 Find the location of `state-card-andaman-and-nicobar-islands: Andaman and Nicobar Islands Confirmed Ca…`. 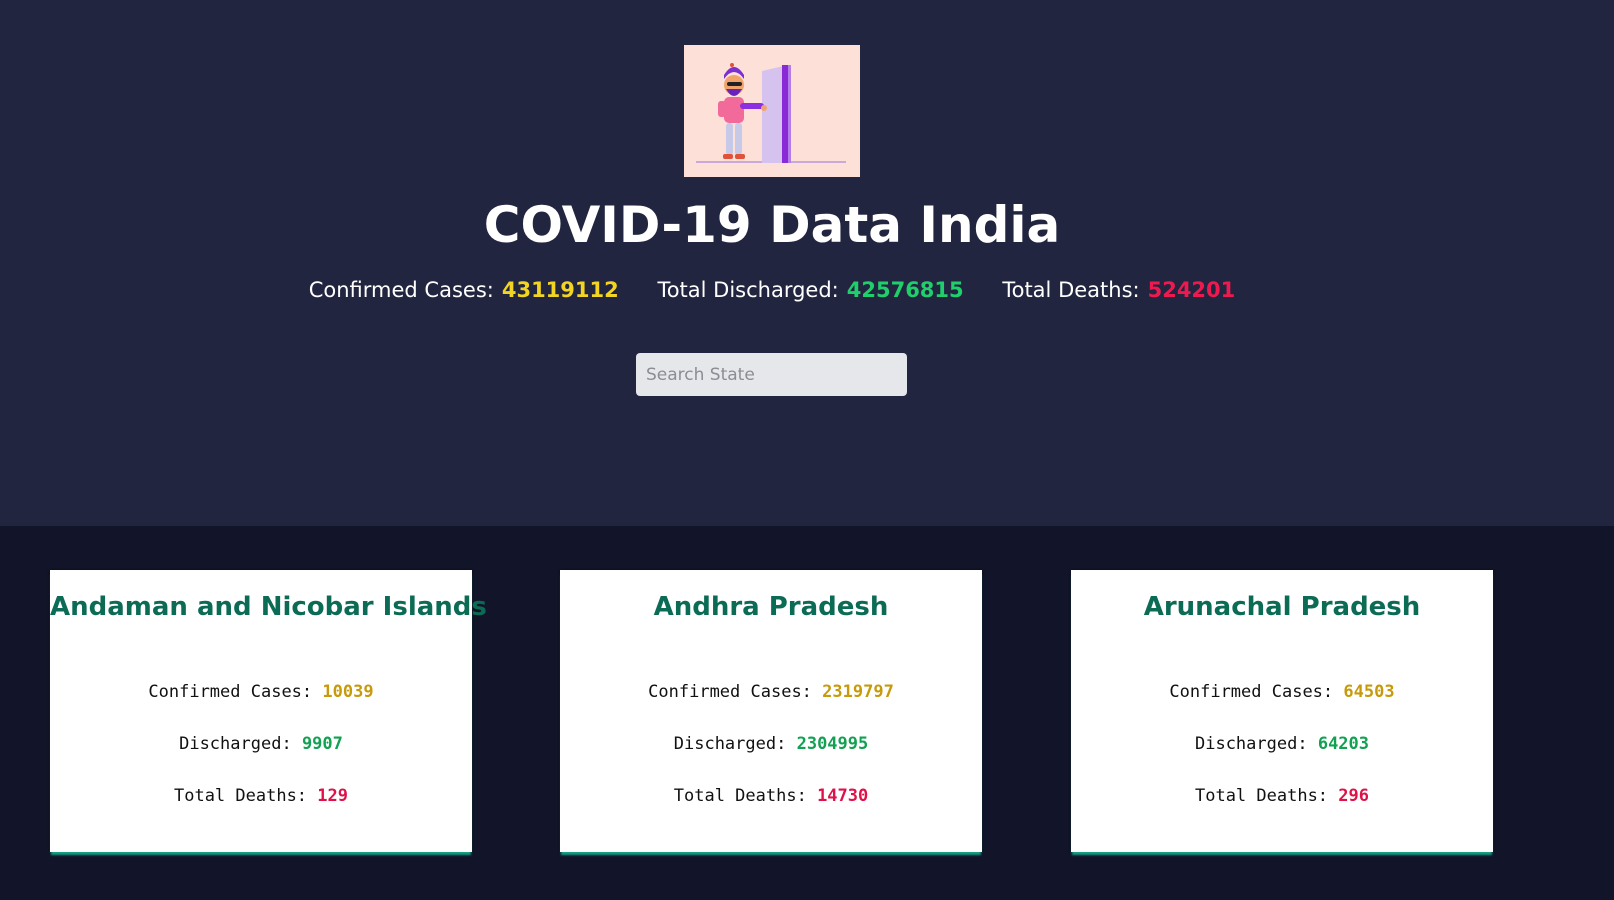

state-card-andaman-and-nicobar-islands: Andaman and Nicobar Islands Confirmed Ca… is located at coordinates (268, 711).